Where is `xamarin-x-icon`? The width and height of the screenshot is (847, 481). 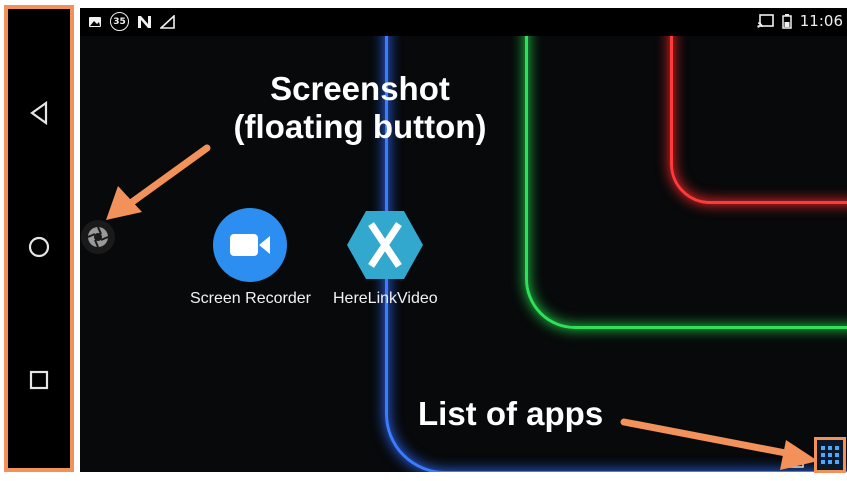 xamarin-x-icon is located at coordinates (385, 245).